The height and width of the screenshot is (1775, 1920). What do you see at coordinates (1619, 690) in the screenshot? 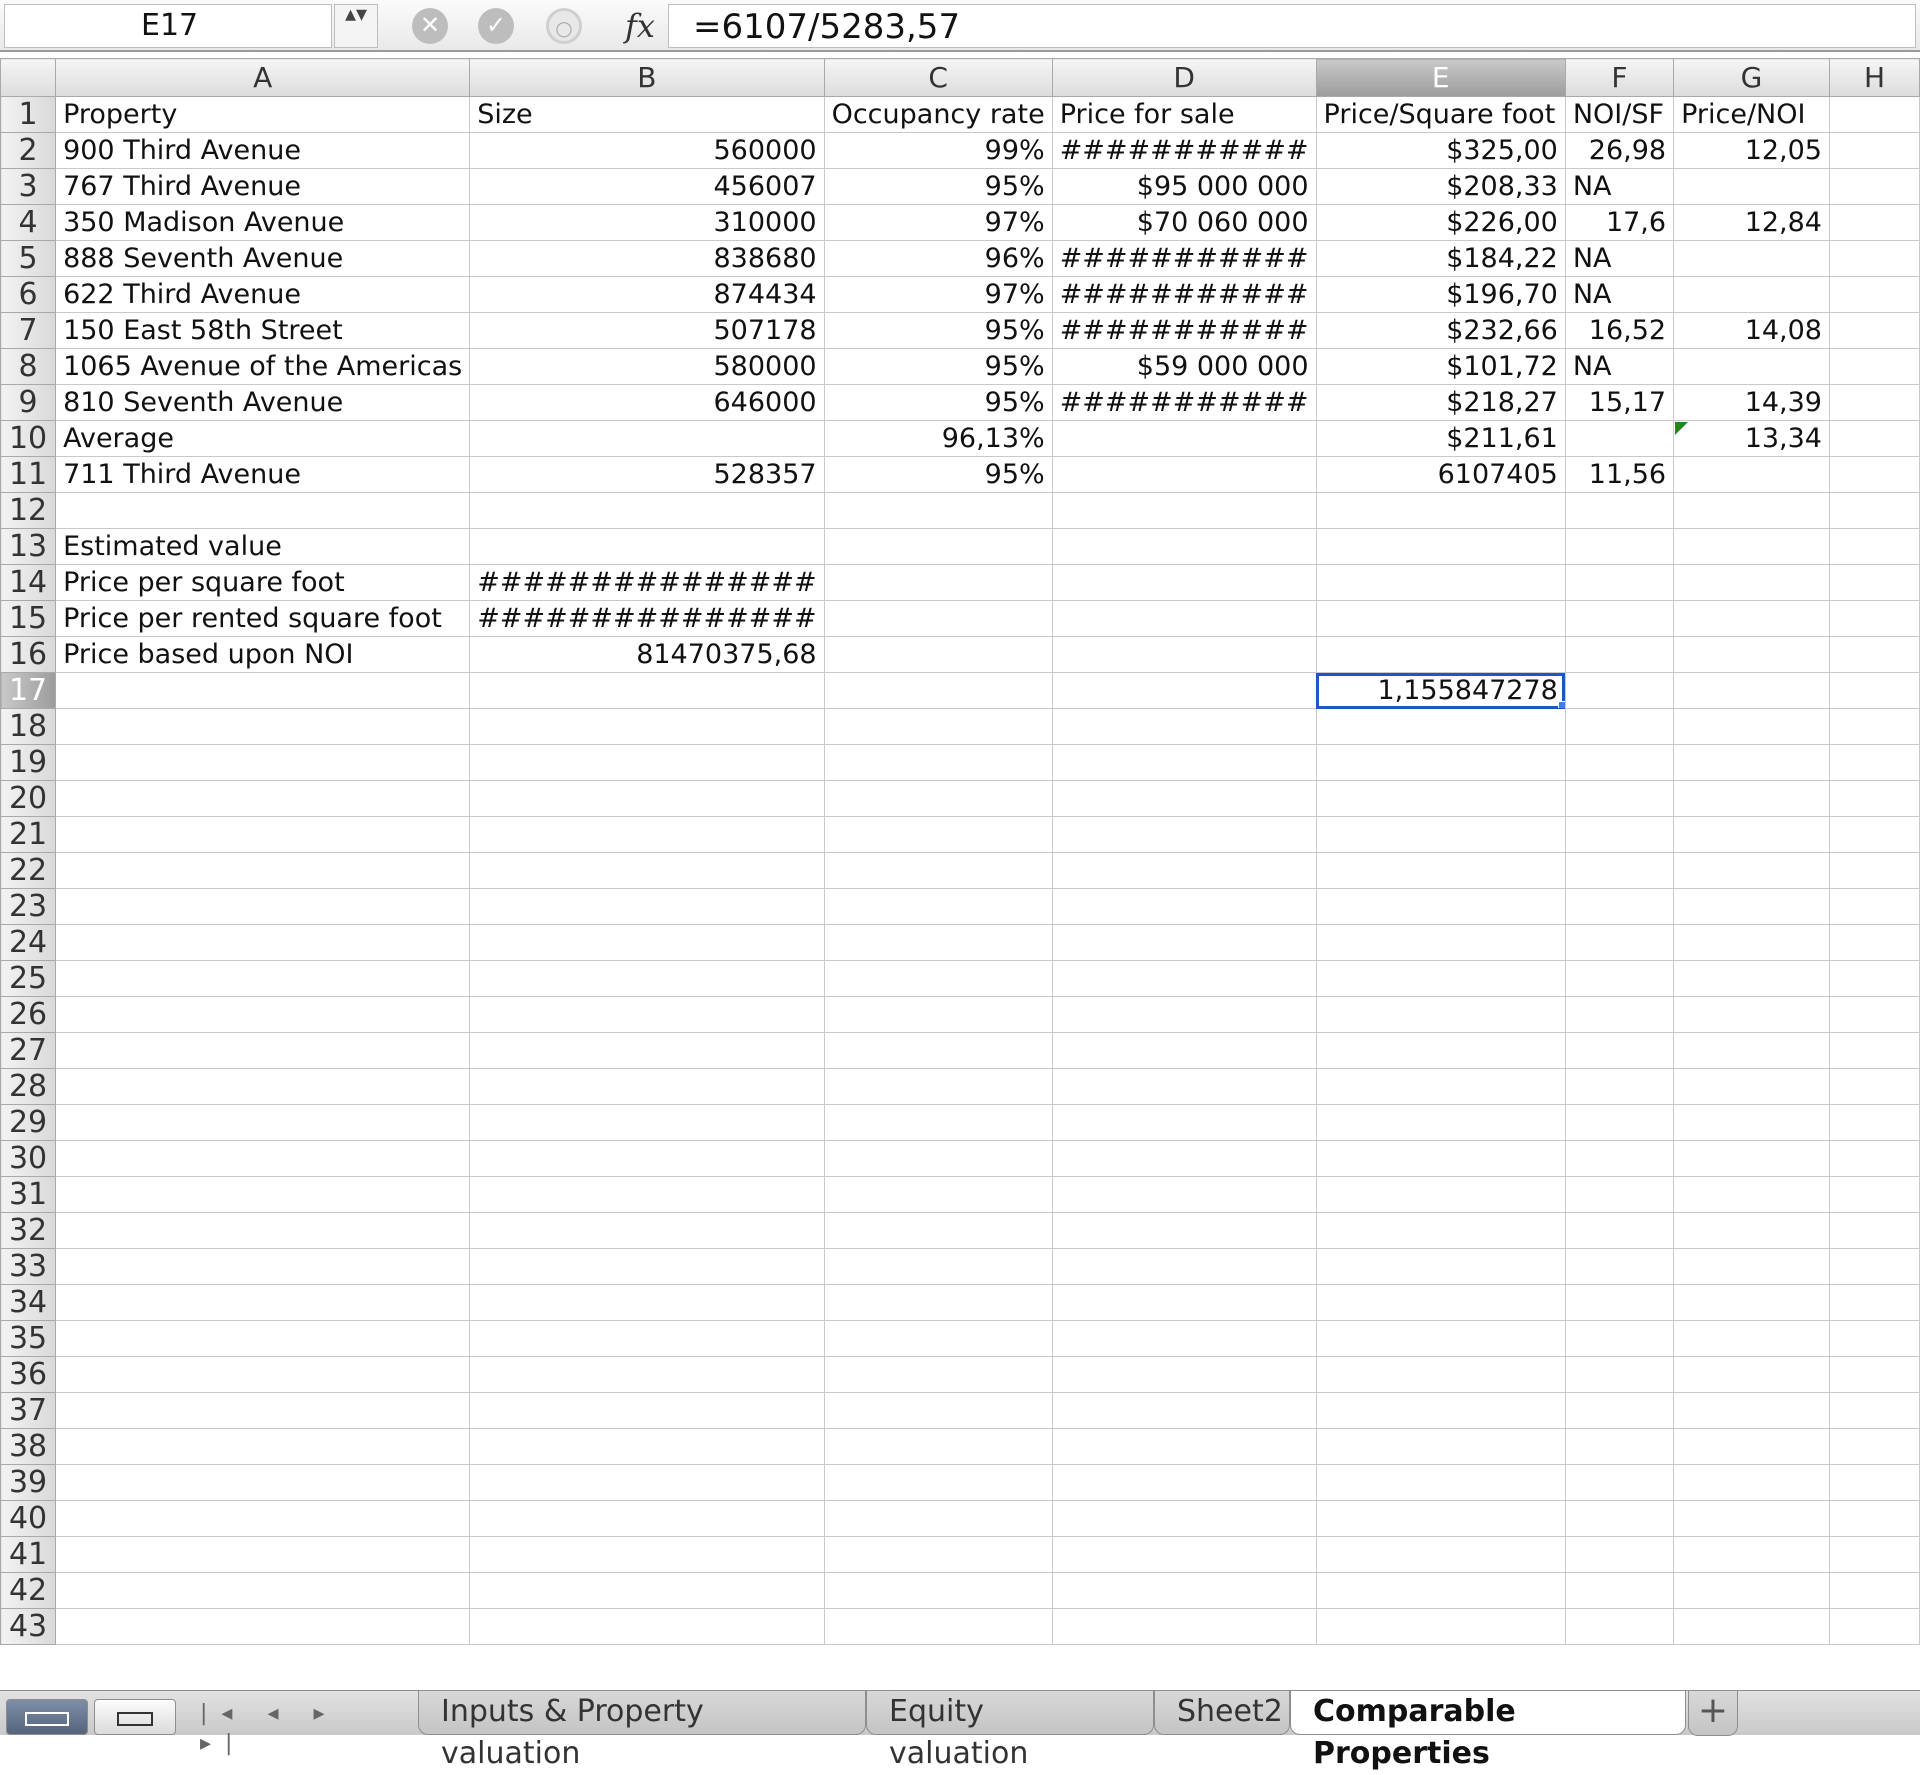
I see `cell-f17` at bounding box center [1619, 690].